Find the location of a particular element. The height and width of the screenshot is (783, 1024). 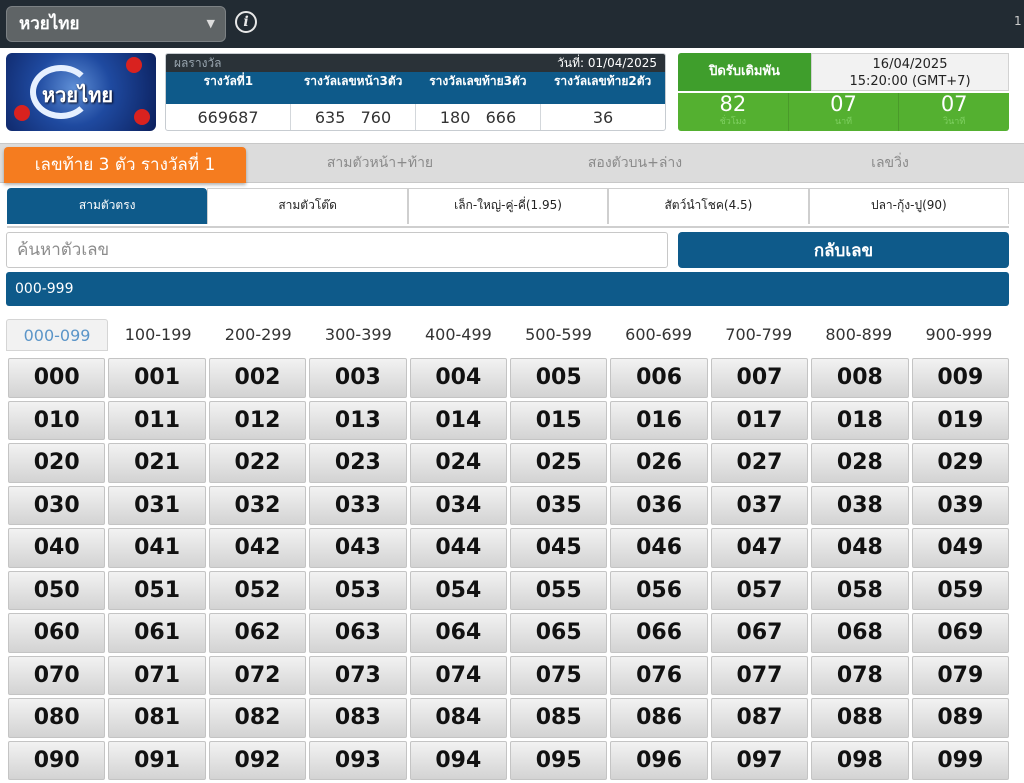

lottery-select: หวยไทย ▼ is located at coordinates (116, 24).